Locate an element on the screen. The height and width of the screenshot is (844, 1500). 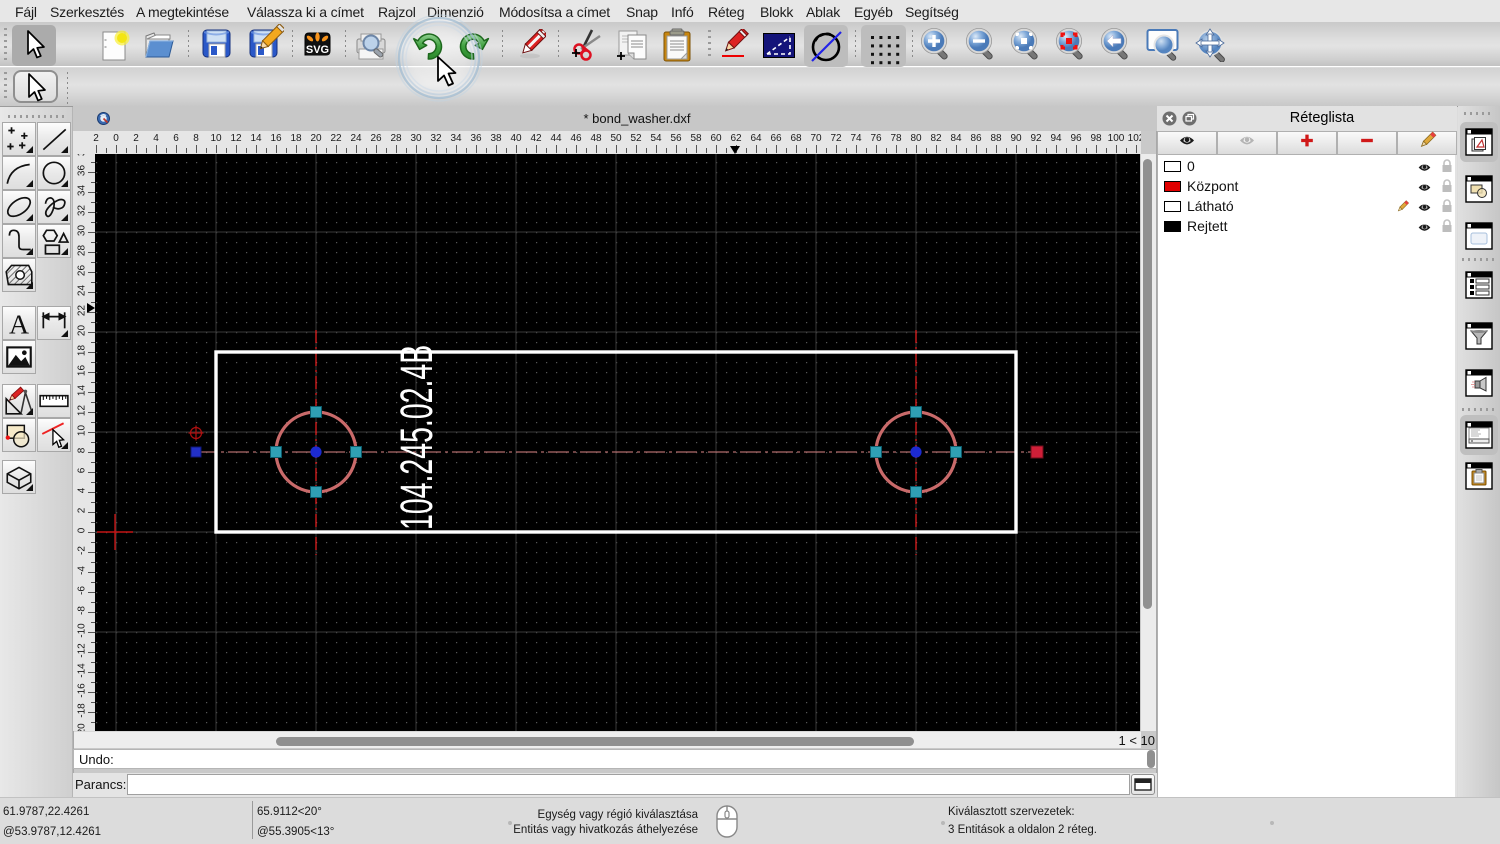
svg-text: A is located at coordinates (19, 324).